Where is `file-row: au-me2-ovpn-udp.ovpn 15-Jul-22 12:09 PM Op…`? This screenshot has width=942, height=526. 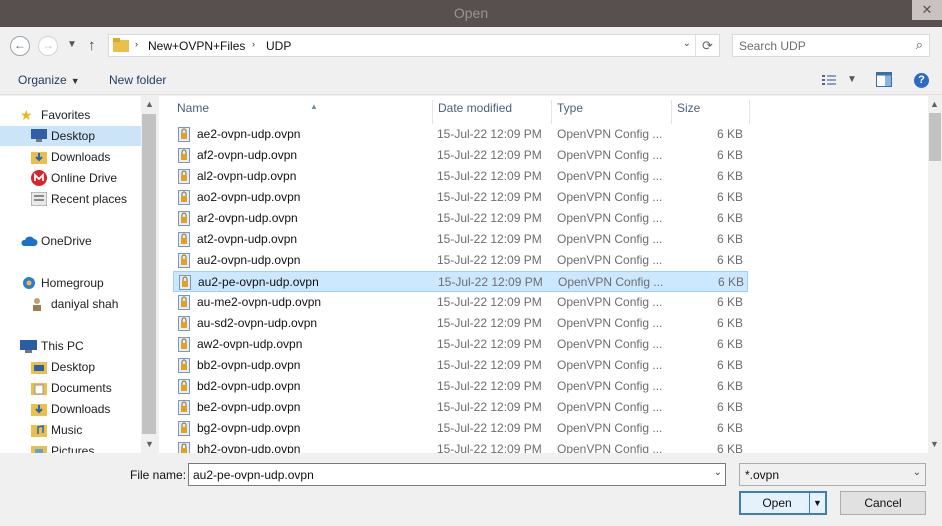 file-row: au-me2-ovpn-udp.ovpn 15-Jul-22 12:09 PM Op… is located at coordinates (460, 302).